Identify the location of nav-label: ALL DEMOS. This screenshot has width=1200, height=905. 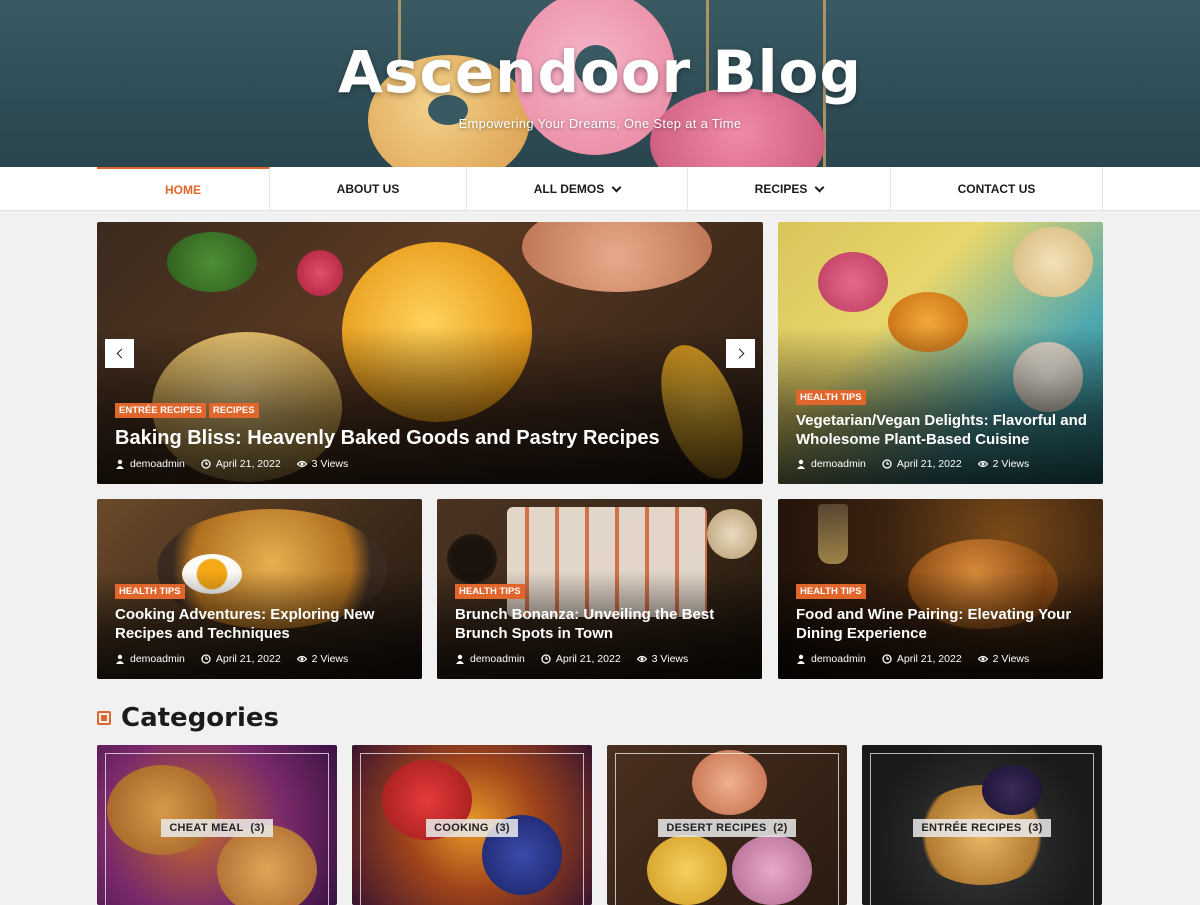
(569, 189).